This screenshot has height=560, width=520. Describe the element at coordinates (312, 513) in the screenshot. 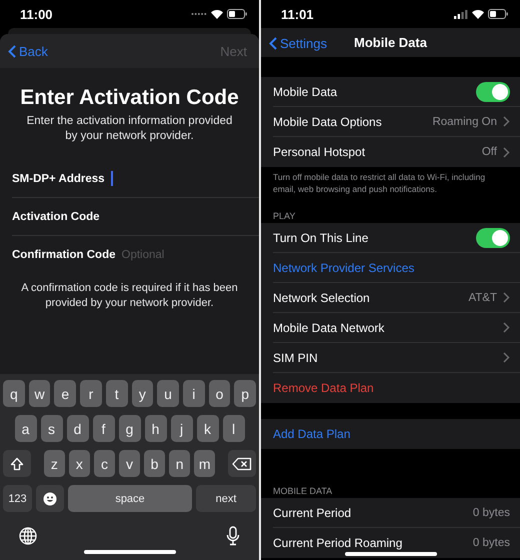

I see `usage-label: Current Period` at that location.